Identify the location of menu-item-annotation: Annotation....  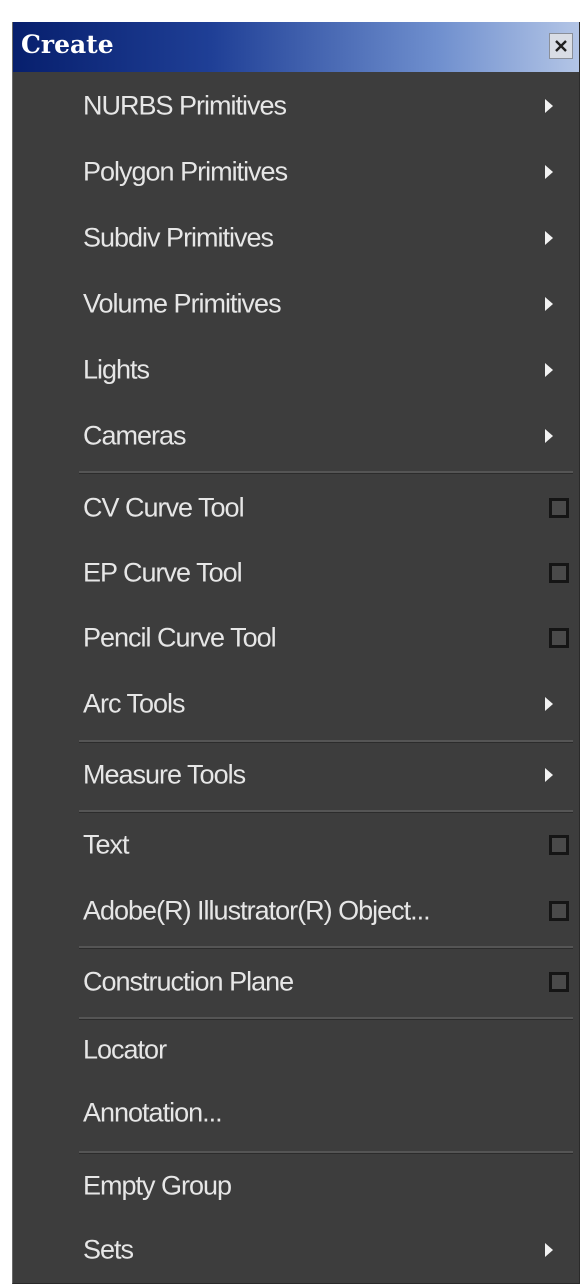
(296, 1113).